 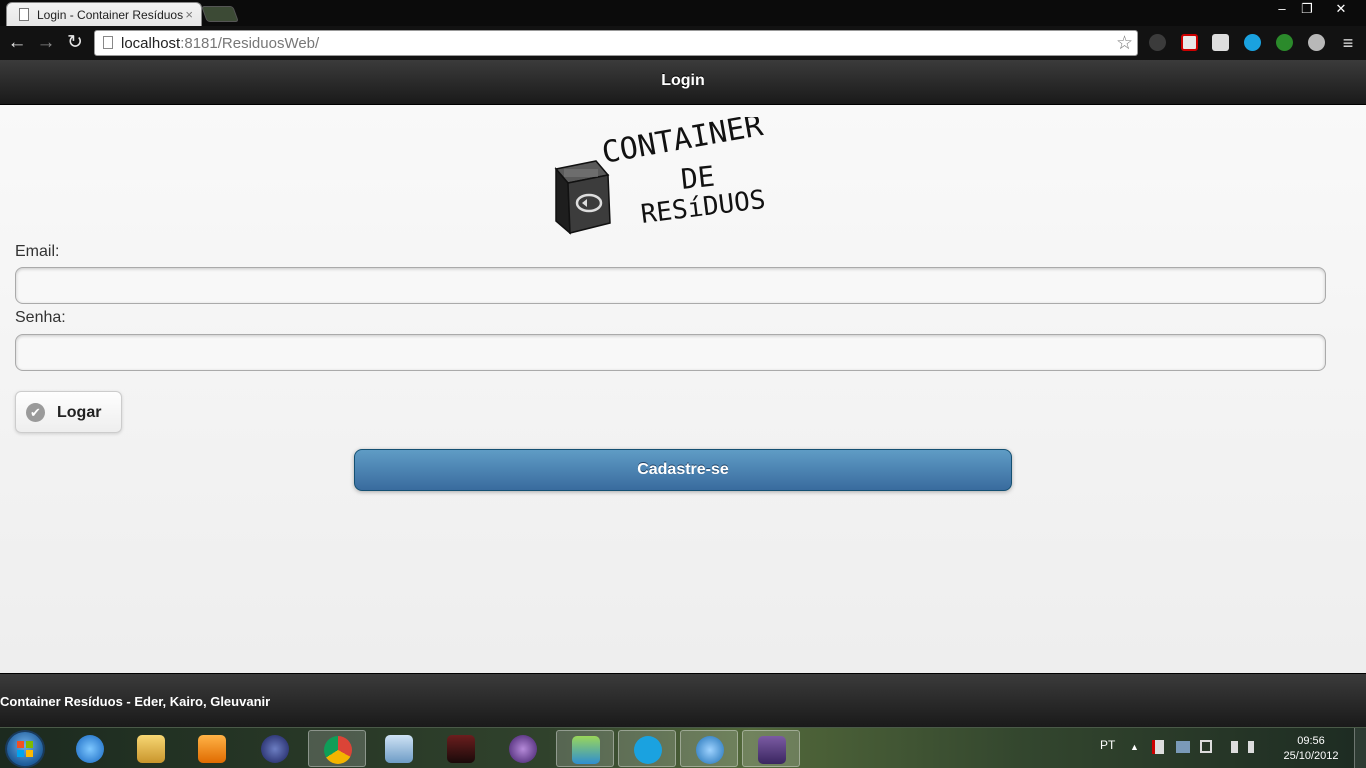 What do you see at coordinates (1348, 43) in the screenshot?
I see `chrome-menu-icon: ≡` at bounding box center [1348, 43].